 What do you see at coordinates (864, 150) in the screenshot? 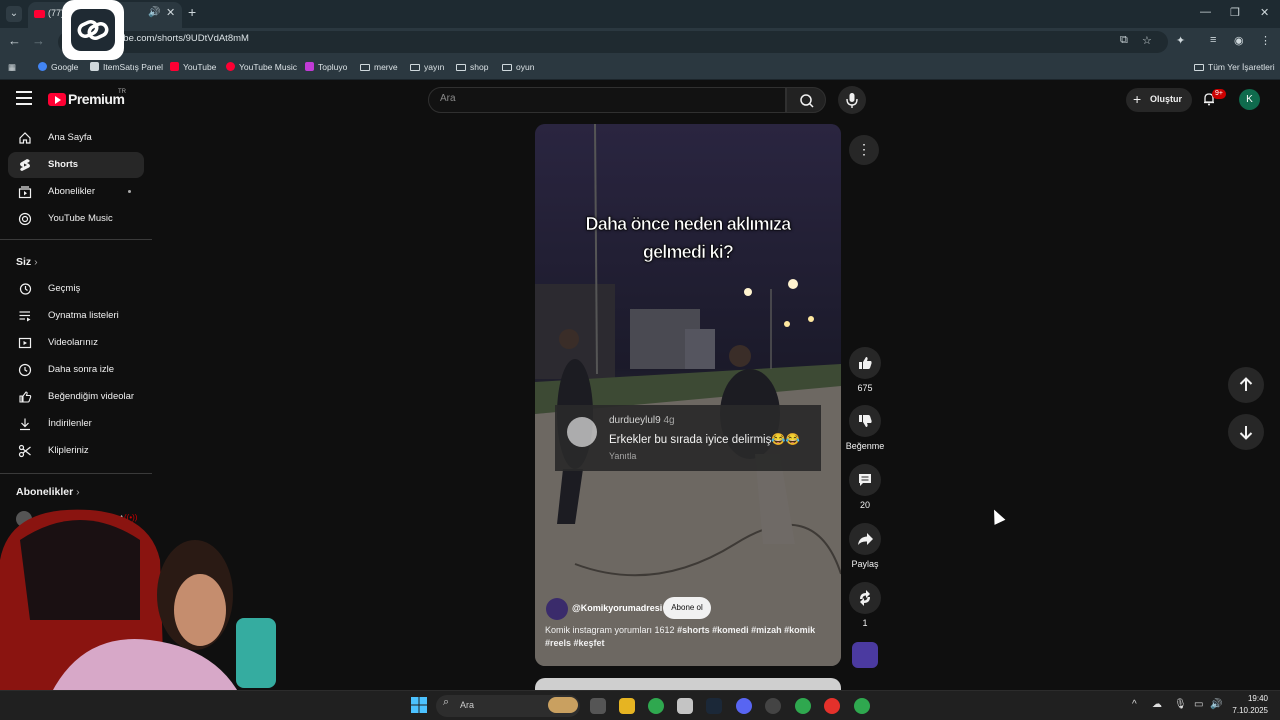
I see `more-options-icon: ⋮` at bounding box center [864, 150].